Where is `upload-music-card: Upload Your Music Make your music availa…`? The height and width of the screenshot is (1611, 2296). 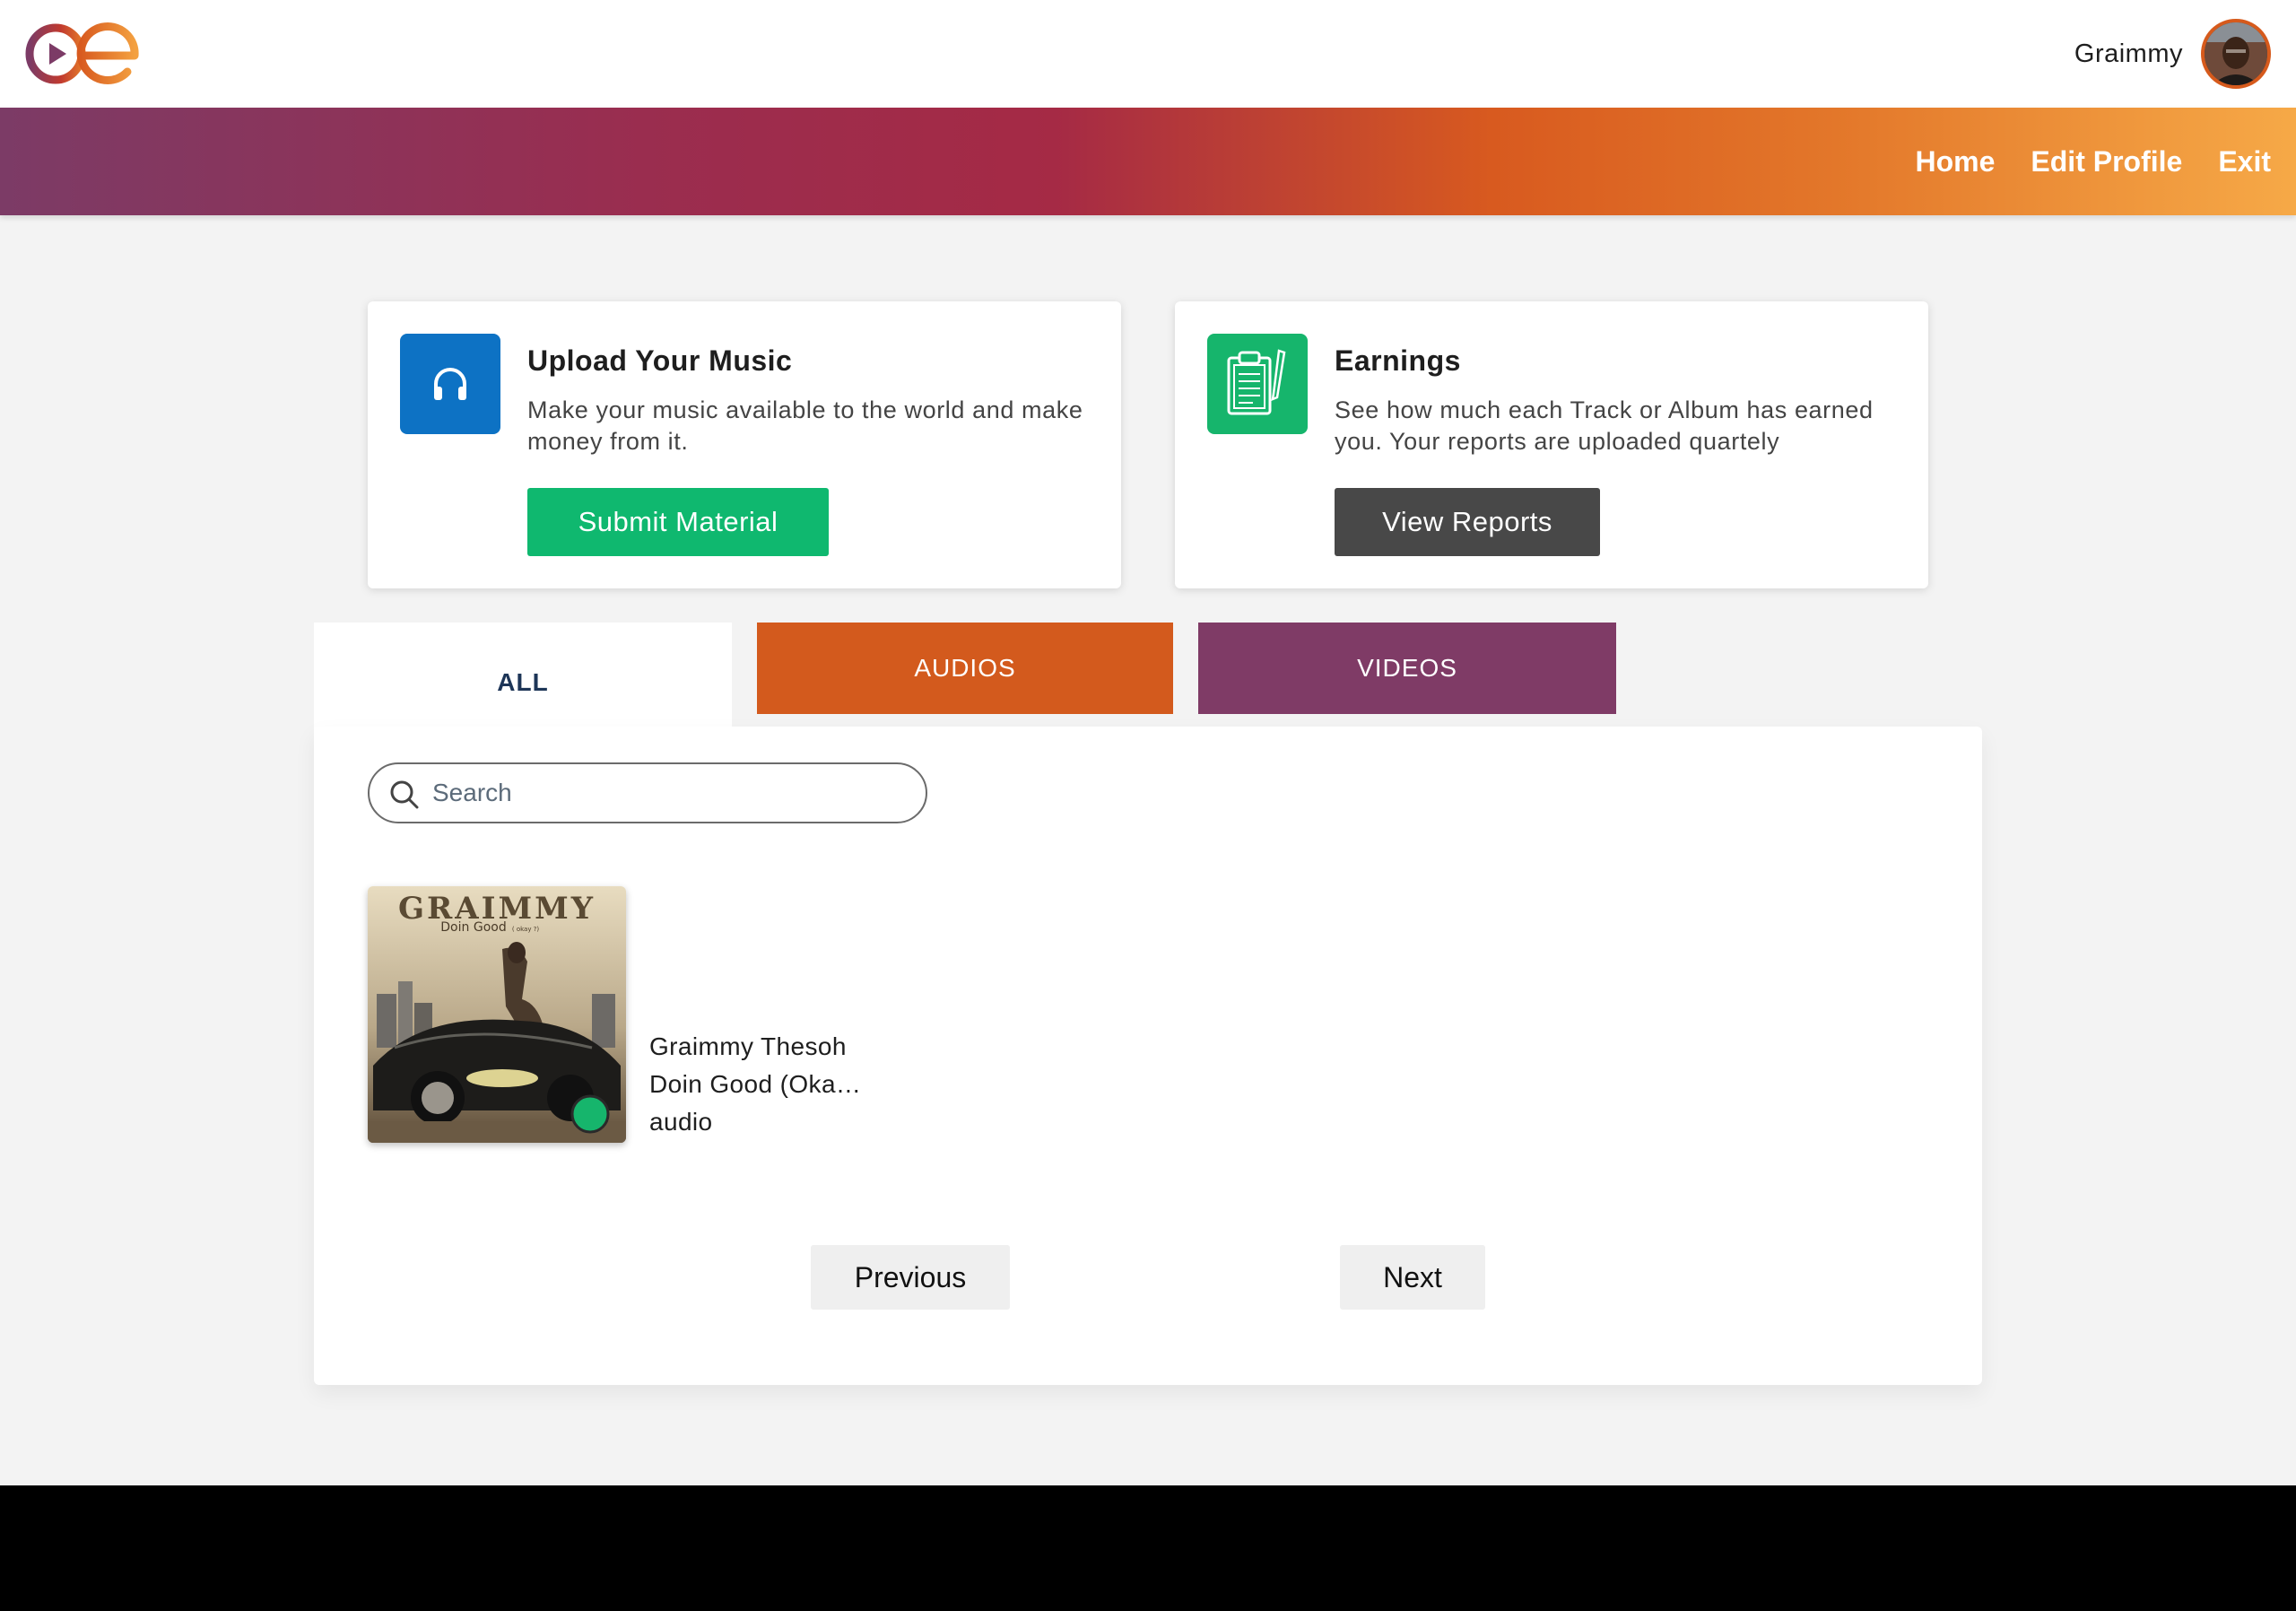 upload-music-card: Upload Your Music Make your music availa… is located at coordinates (744, 444).